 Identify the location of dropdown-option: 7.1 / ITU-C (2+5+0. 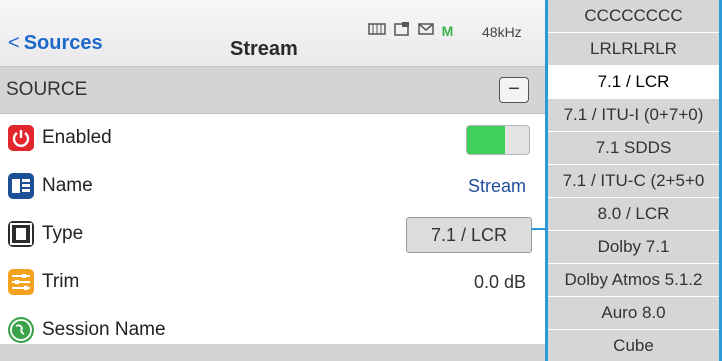
(633, 181).